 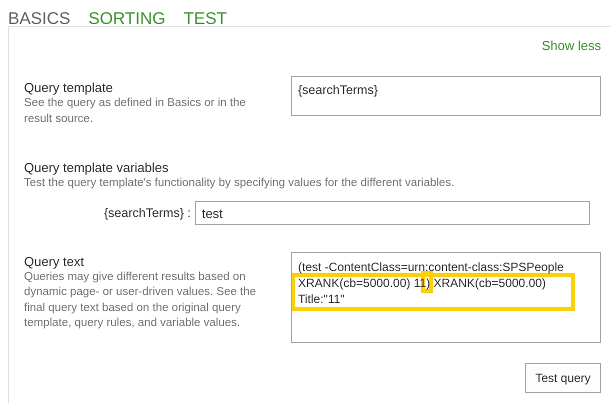 I want to click on section-description: Test the query template's functionality by specifying values for the different variables., so click(x=240, y=183).